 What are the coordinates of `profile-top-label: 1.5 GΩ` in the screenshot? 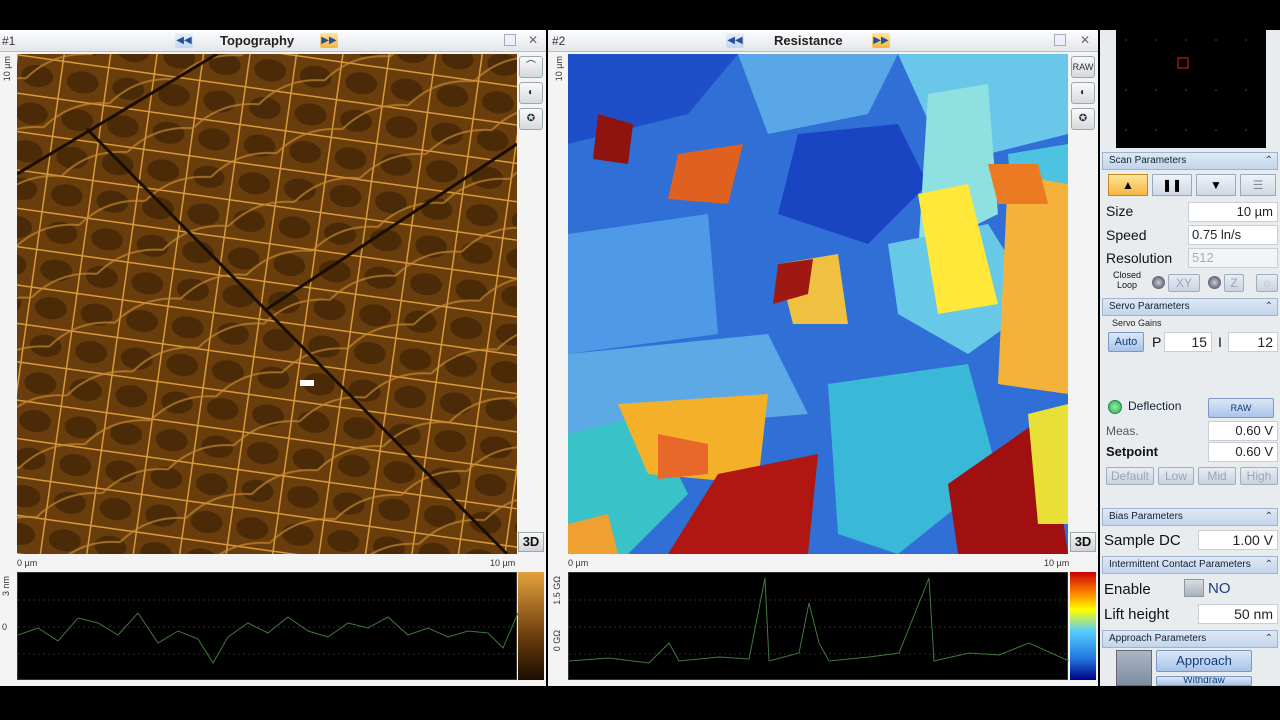 It's located at (557, 590).